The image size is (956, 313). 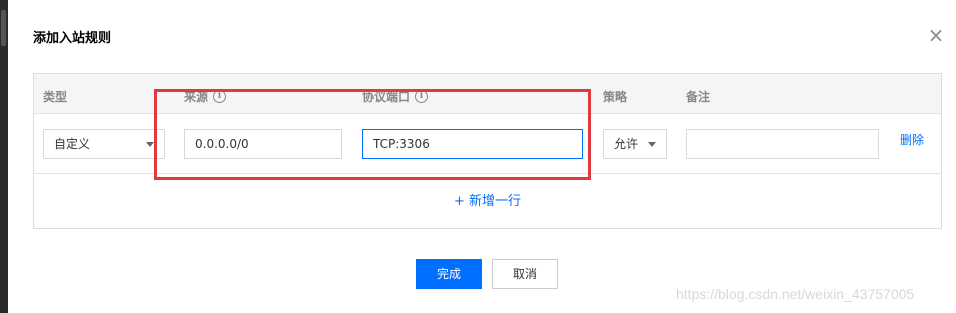 What do you see at coordinates (449, 274) in the screenshot?
I see `confirm-button: 完成` at bounding box center [449, 274].